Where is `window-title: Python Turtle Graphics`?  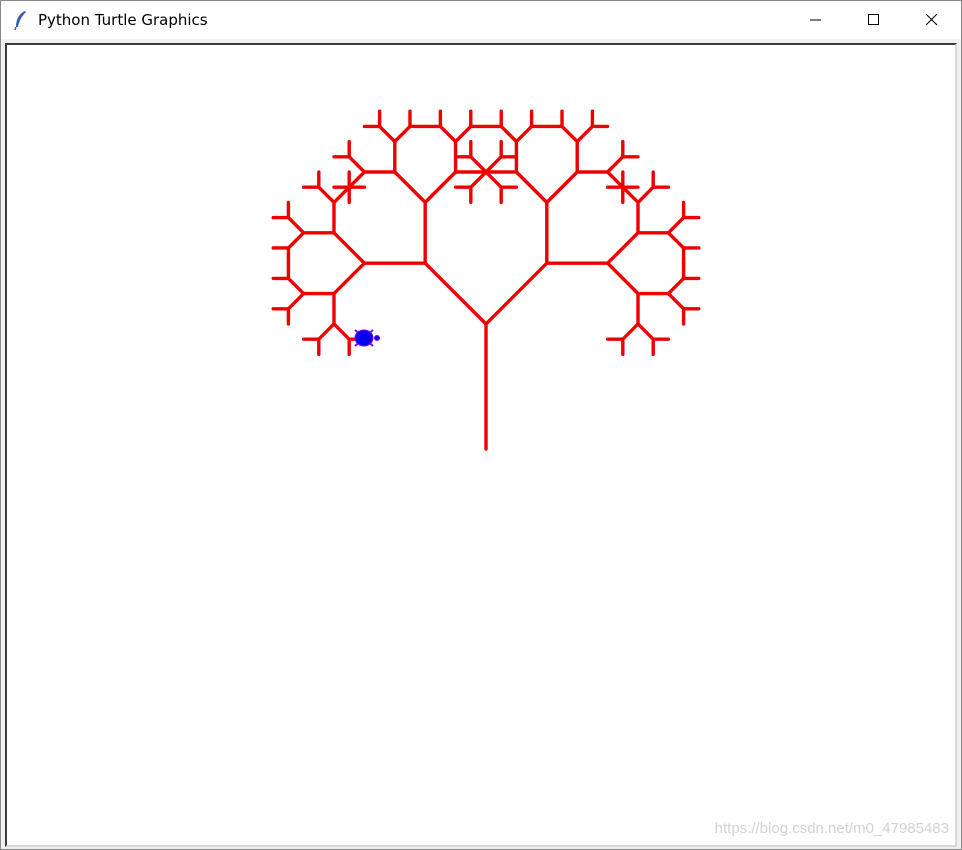
window-title: Python Turtle Graphics is located at coordinates (123, 20).